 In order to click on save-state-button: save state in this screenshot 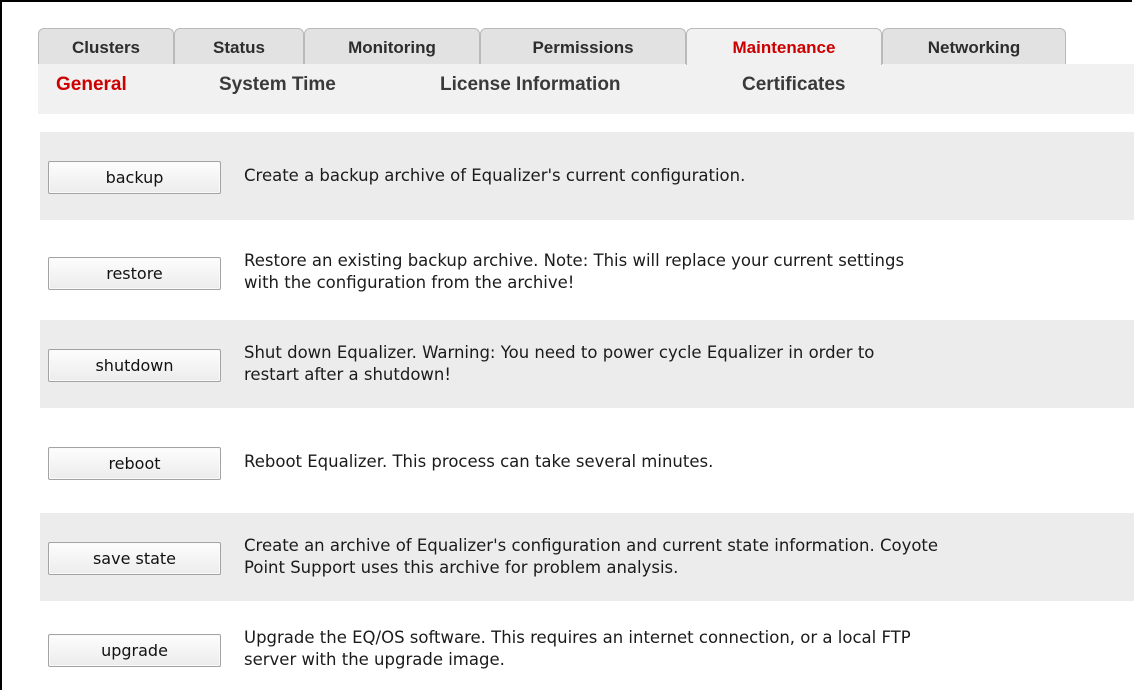, I will do `click(134, 558)`.